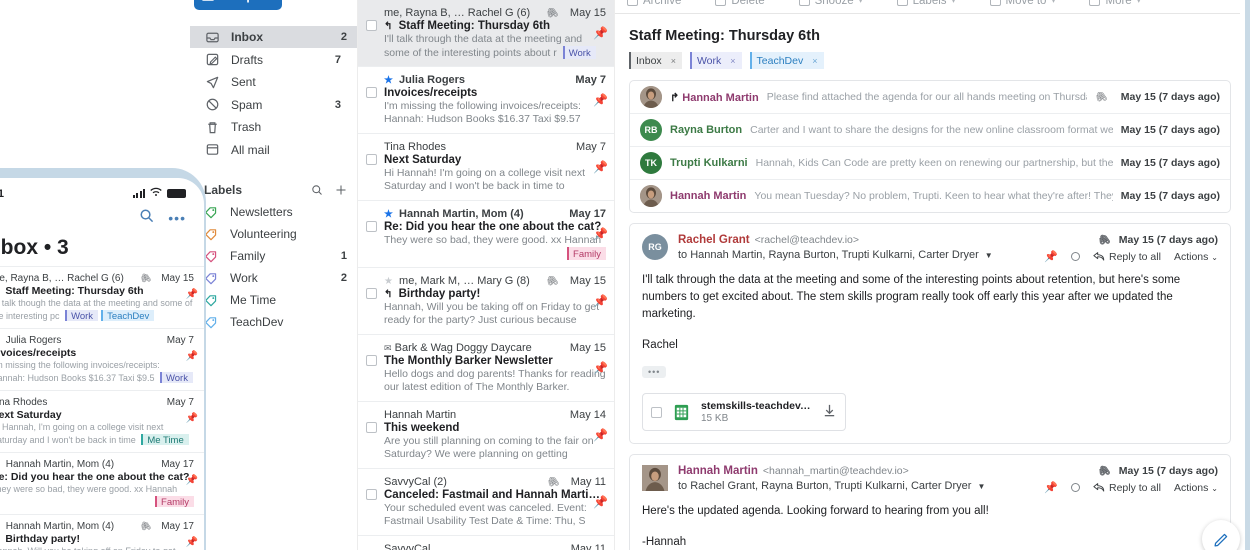 The height and width of the screenshot is (550, 1250). I want to click on label-chip: Me Time, so click(165, 439).